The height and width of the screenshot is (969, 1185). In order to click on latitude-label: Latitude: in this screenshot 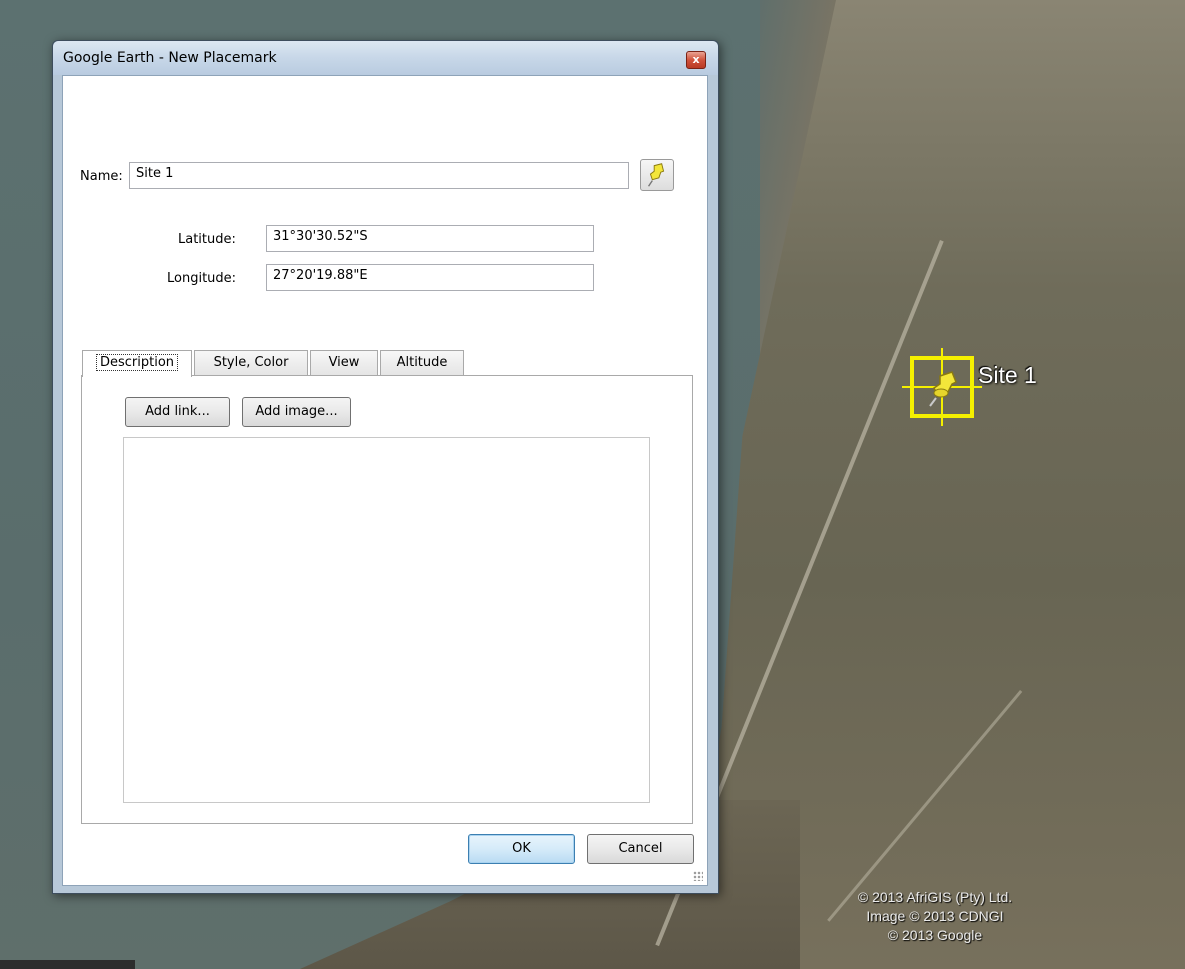, I will do `click(207, 239)`.